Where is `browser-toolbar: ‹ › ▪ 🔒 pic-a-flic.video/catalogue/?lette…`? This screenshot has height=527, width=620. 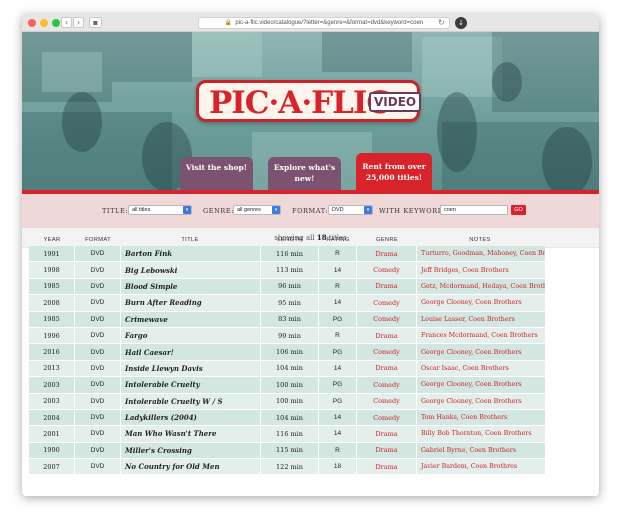
browser-toolbar: ‹ › ▪ 🔒 pic-a-flic.video/catalogue/?lette… is located at coordinates (310, 23).